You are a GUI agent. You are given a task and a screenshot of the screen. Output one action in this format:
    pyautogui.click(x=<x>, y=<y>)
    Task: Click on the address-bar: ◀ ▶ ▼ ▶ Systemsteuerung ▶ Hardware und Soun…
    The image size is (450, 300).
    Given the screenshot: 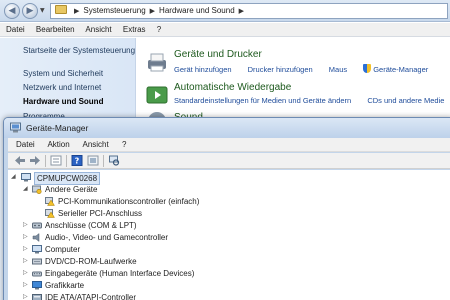 What is the action you would take?
    pyautogui.click(x=225, y=11)
    